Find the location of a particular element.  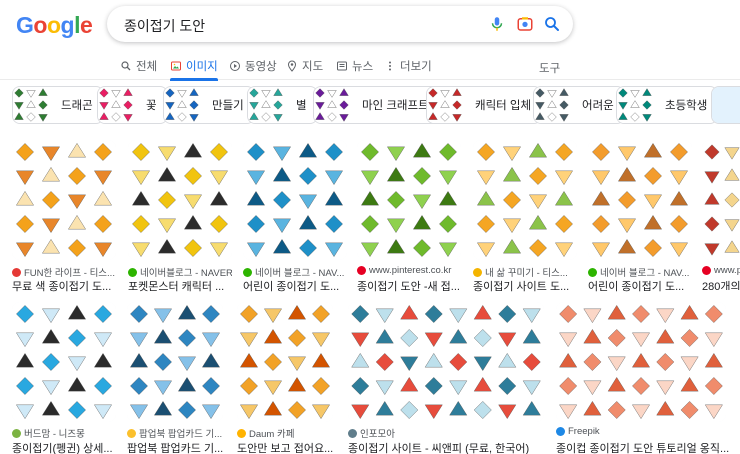

tab-images: 이미지 is located at coordinates (194, 68).